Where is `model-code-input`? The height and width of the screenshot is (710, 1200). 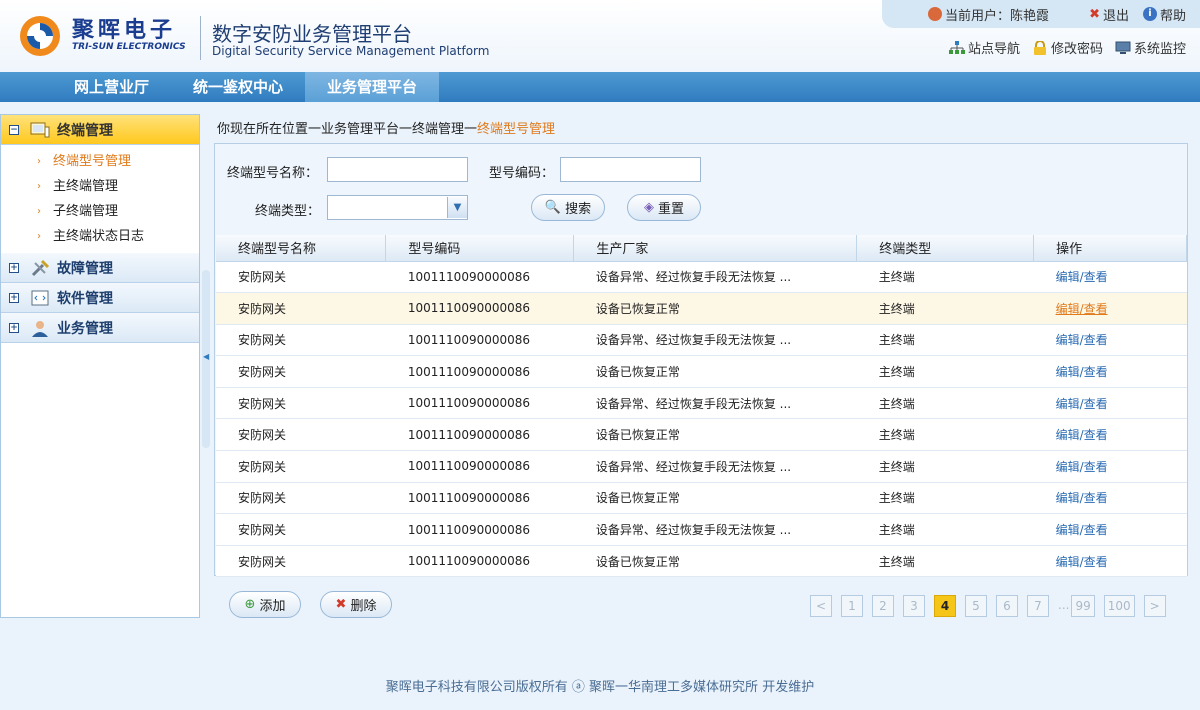 model-code-input is located at coordinates (630, 169).